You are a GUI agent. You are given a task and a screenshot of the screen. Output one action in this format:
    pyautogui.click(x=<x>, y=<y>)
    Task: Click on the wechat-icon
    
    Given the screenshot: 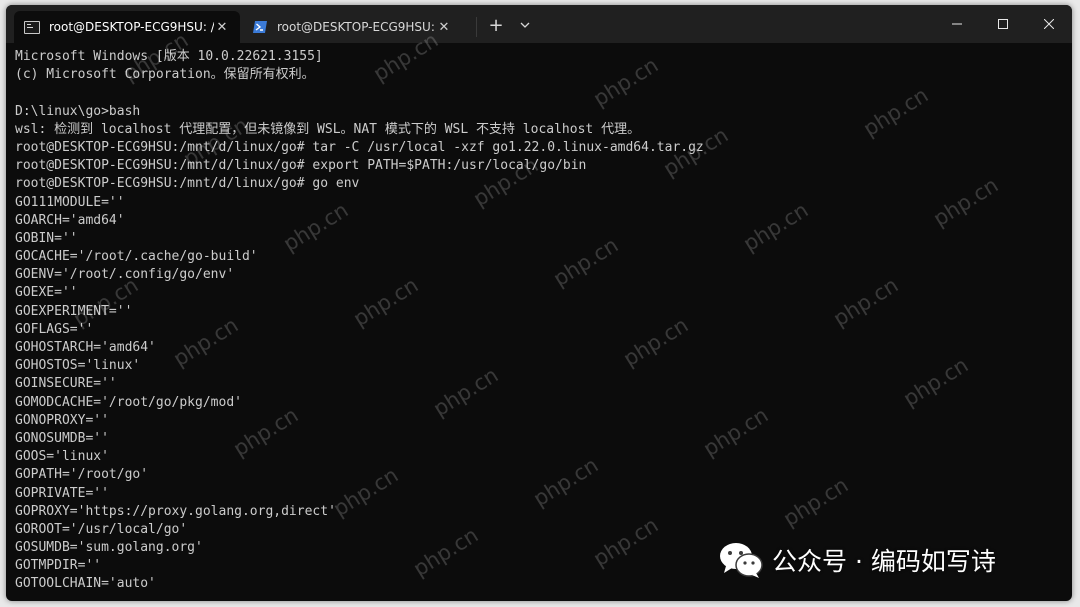 What is the action you would take?
    pyautogui.click(x=741, y=560)
    